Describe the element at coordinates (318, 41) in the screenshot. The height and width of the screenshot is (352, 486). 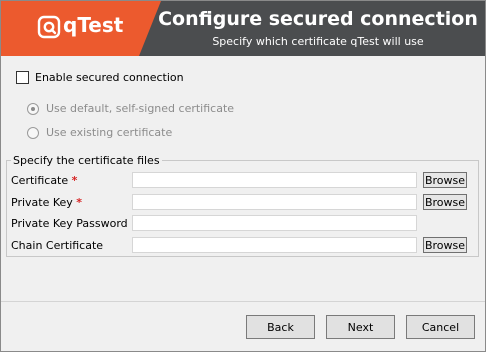
I see `dialog-subtitle: Specify which certificate qTest will use` at that location.